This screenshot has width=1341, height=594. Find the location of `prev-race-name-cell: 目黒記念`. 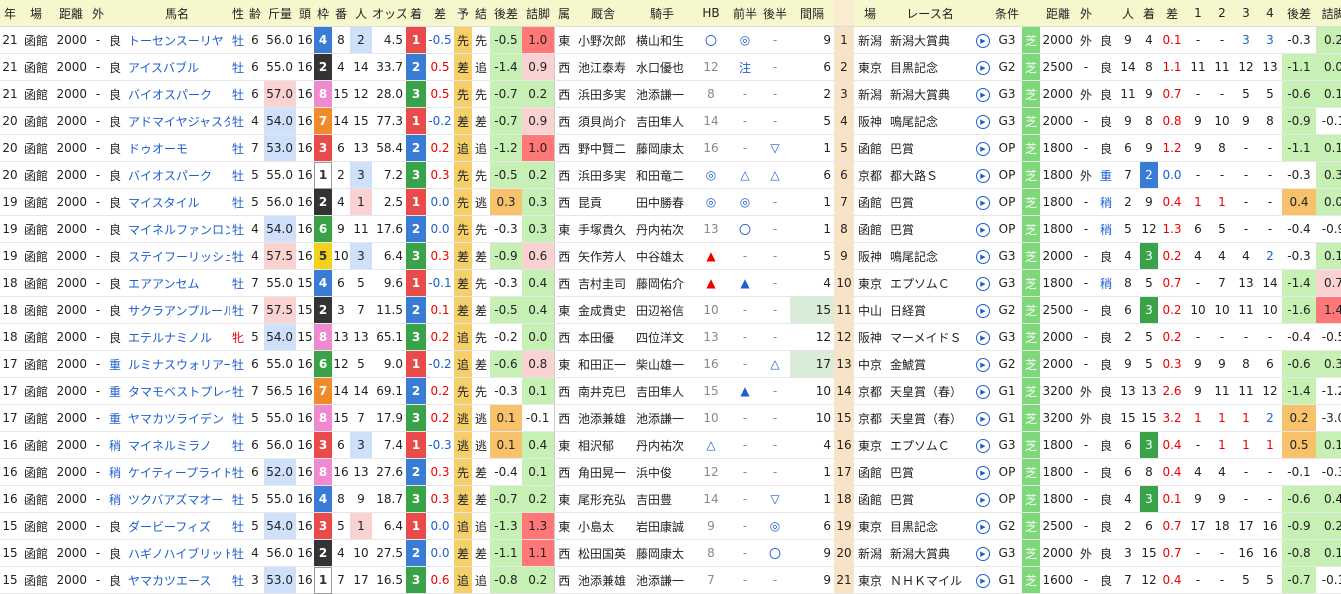

prev-race-name-cell: 目黒記念 is located at coordinates (930, 526).